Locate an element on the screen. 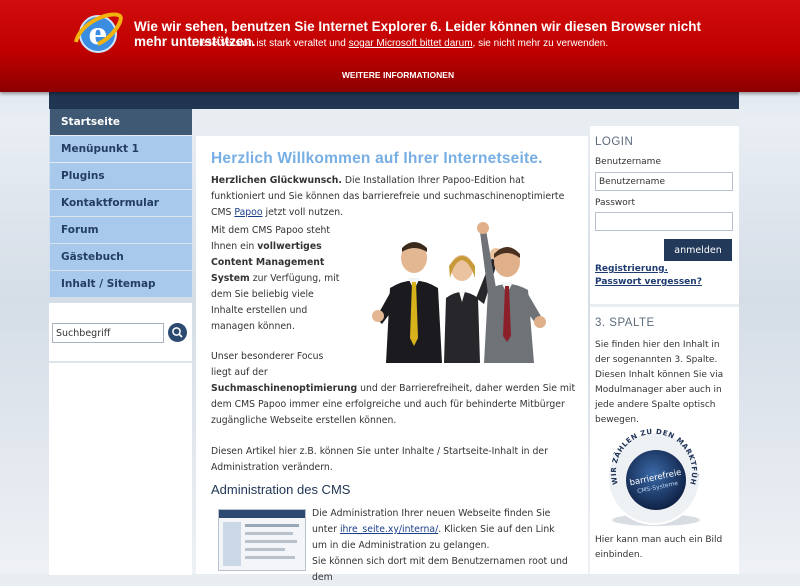 The width and height of the screenshot is (800, 586). focus-intro: Unser besonderer Focus liegt auf der is located at coordinates (267, 364).